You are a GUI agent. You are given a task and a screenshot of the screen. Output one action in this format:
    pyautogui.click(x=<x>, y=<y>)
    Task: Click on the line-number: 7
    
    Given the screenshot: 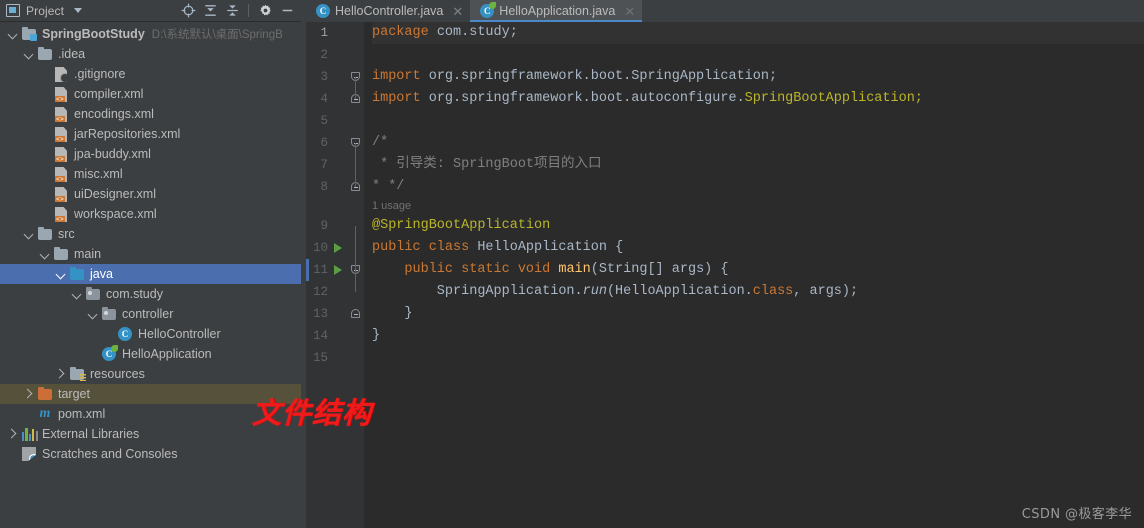 What is the action you would take?
    pyautogui.click(x=324, y=165)
    